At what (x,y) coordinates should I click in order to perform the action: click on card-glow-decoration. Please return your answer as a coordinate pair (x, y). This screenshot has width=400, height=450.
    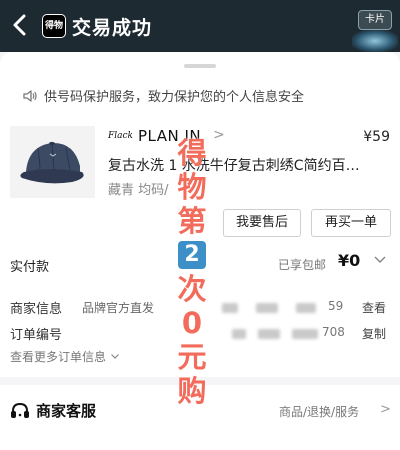
    Looking at the image, I should click on (375, 41).